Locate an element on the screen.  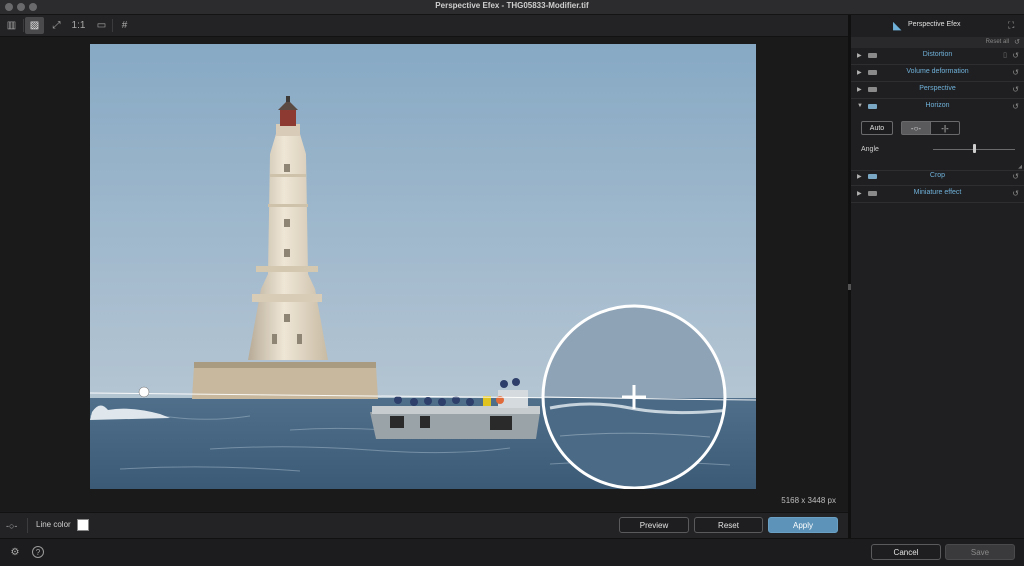
section-label: Distortion is located at coordinates (937, 54).